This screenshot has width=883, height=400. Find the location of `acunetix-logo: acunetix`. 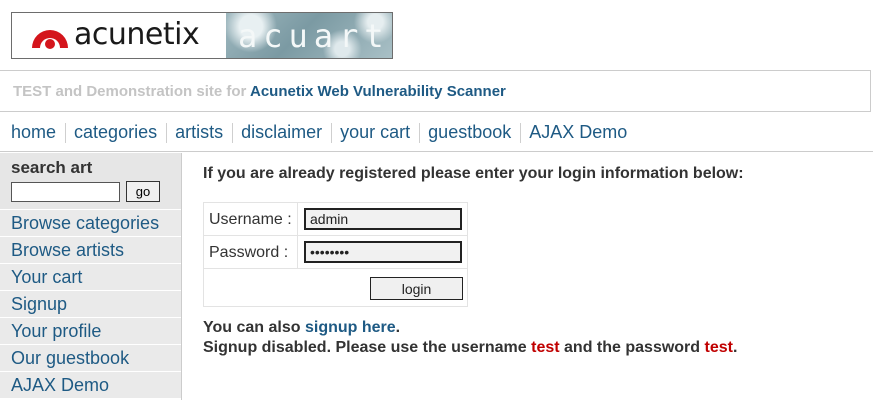

acunetix-logo: acunetix is located at coordinates (119, 35).